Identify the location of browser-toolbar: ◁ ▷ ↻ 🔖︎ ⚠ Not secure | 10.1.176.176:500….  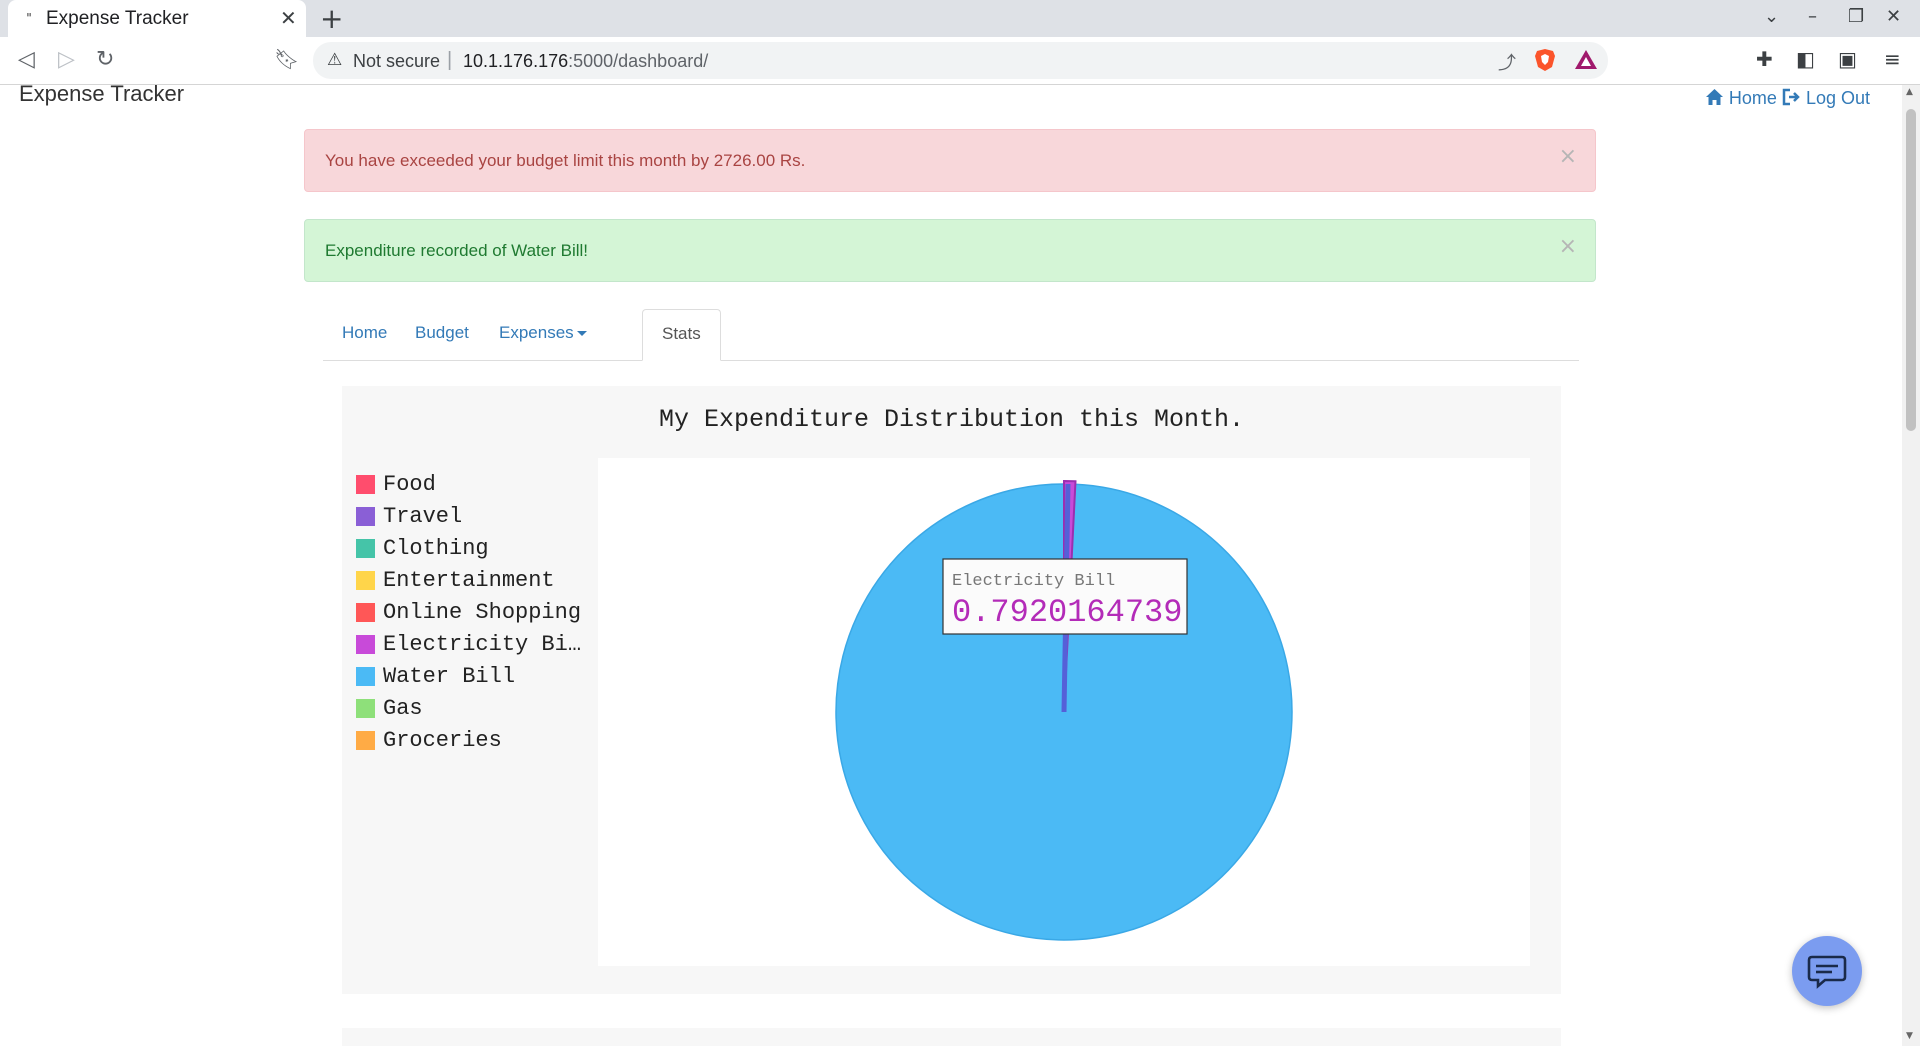
(960, 61).